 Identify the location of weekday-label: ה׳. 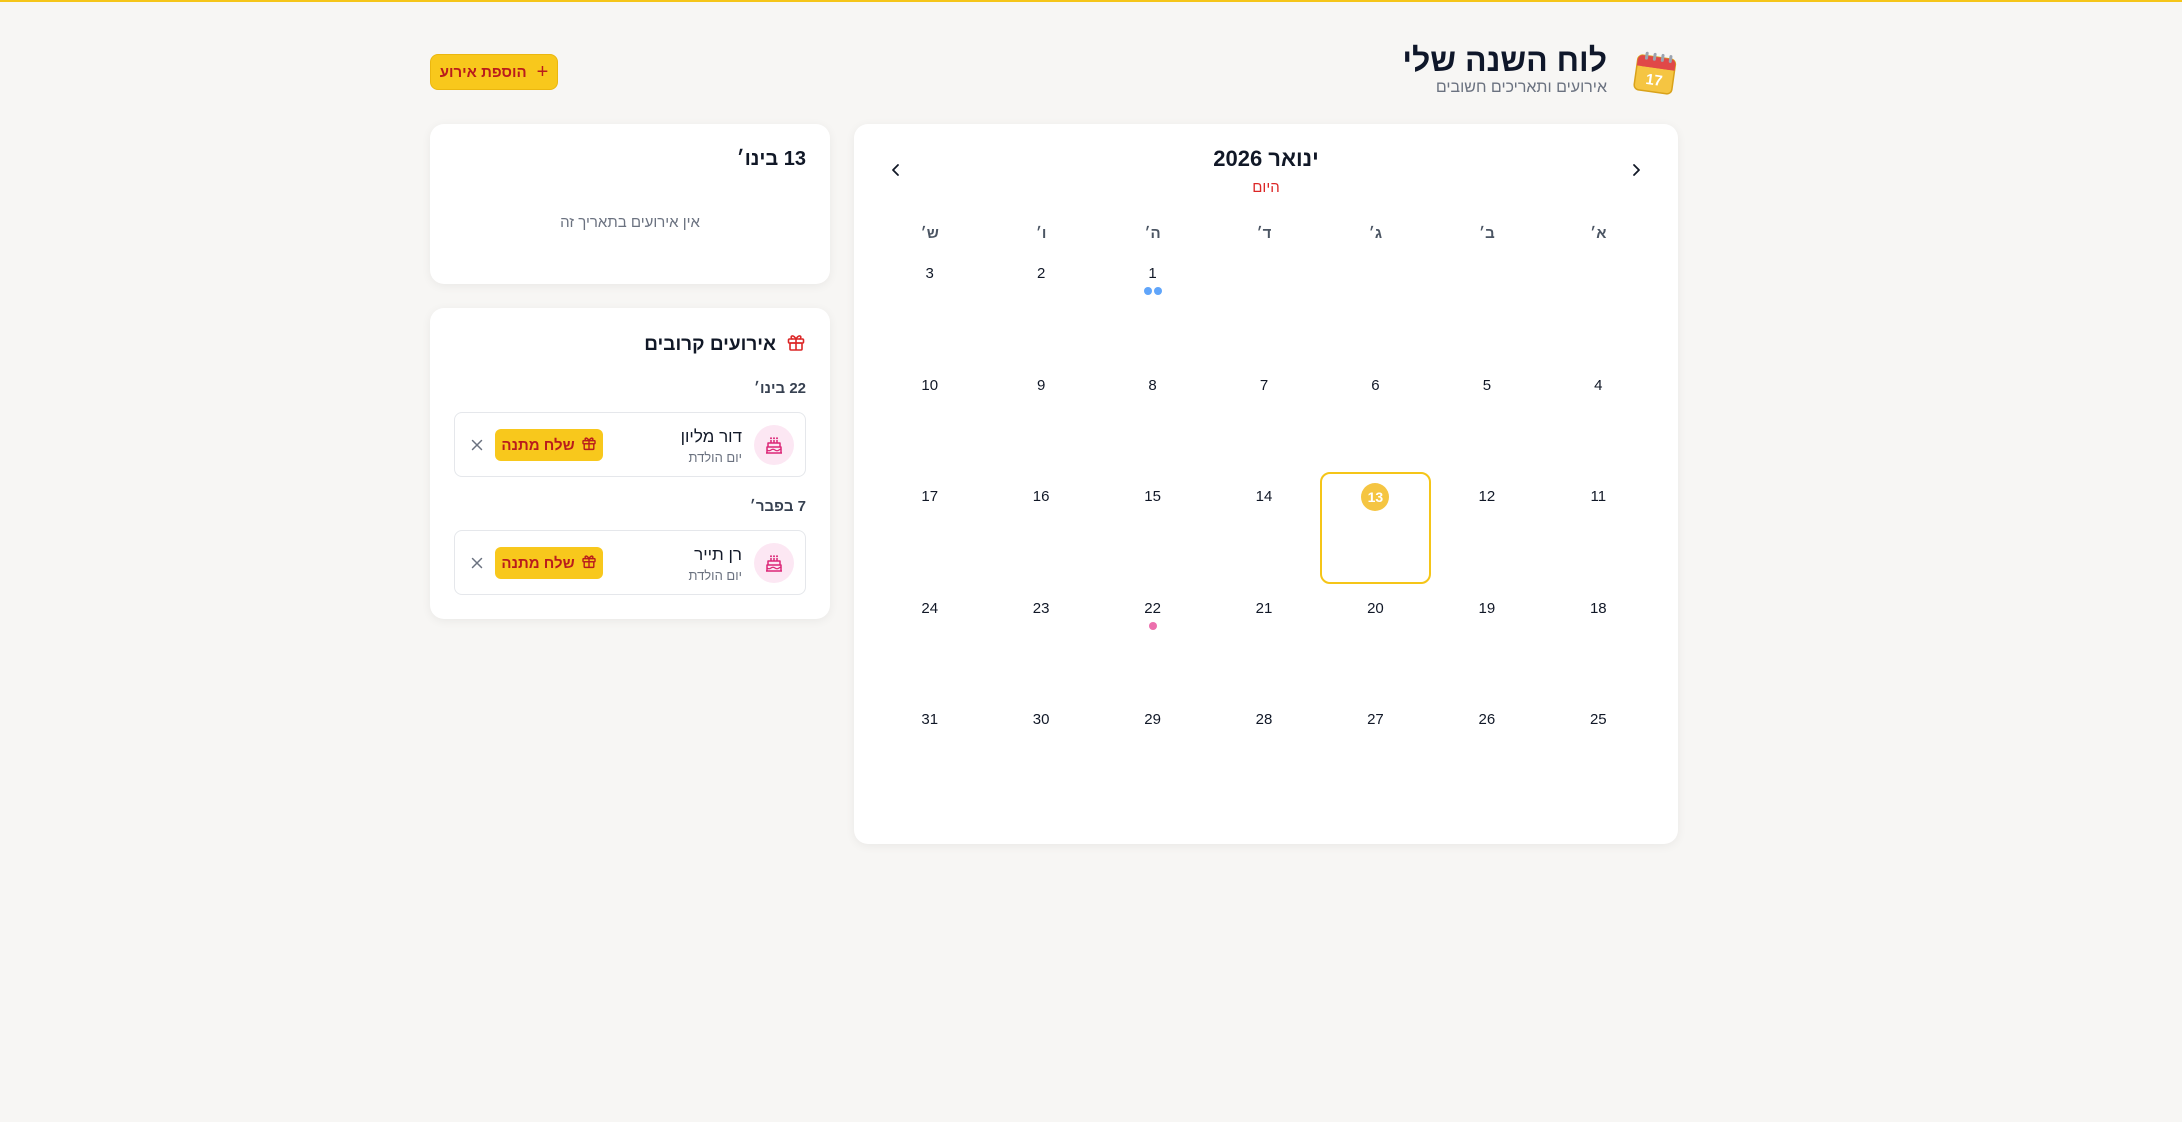
(1152, 233).